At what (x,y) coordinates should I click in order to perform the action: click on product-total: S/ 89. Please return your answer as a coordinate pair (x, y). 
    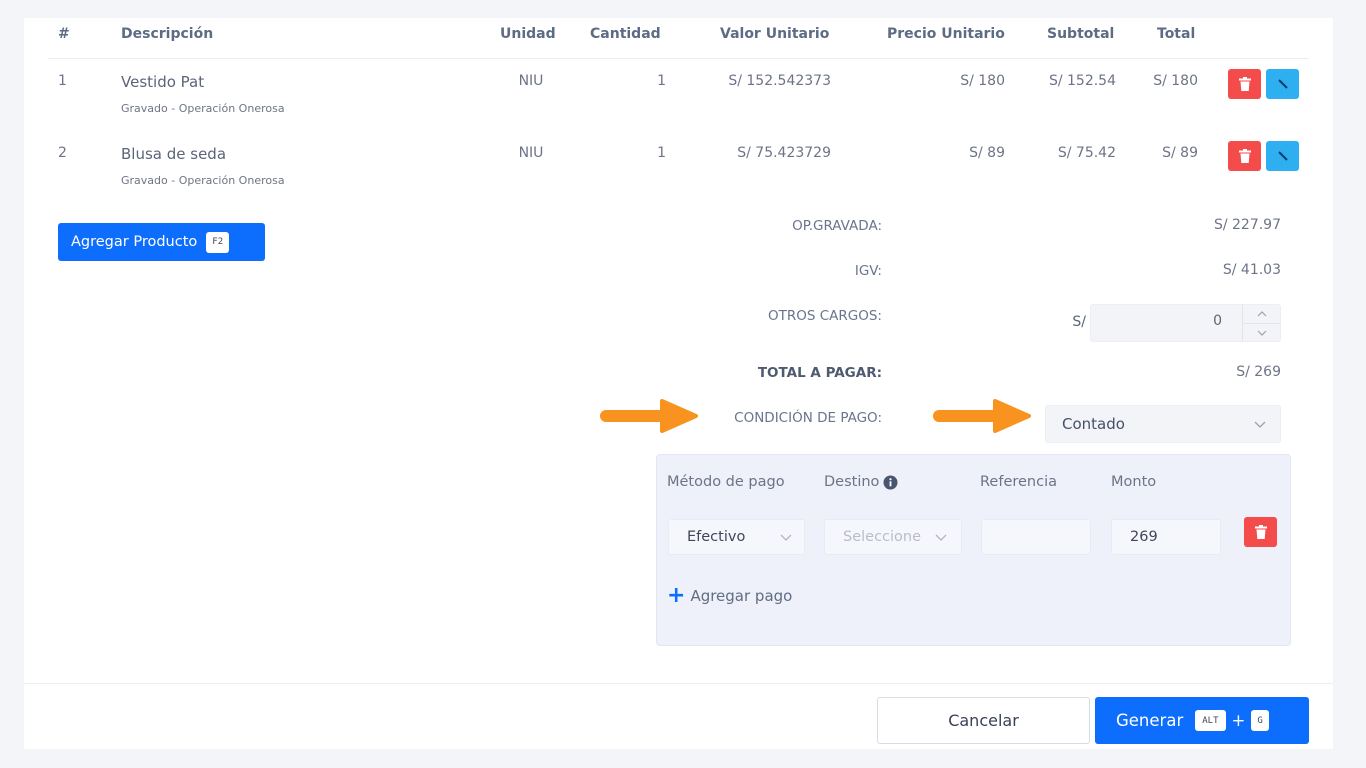
    Looking at the image, I should click on (1180, 153).